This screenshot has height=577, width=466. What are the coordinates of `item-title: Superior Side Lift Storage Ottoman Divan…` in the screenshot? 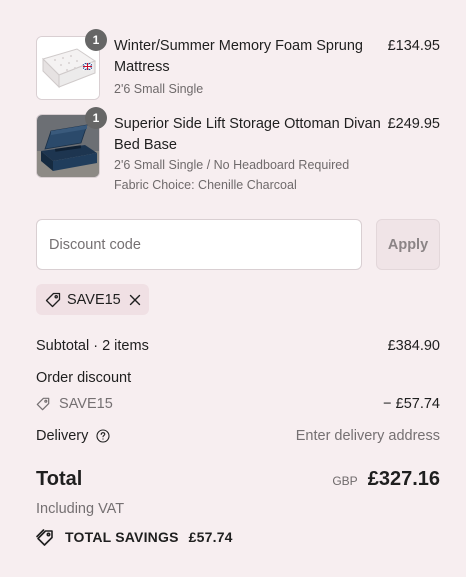 It's located at (247, 134).